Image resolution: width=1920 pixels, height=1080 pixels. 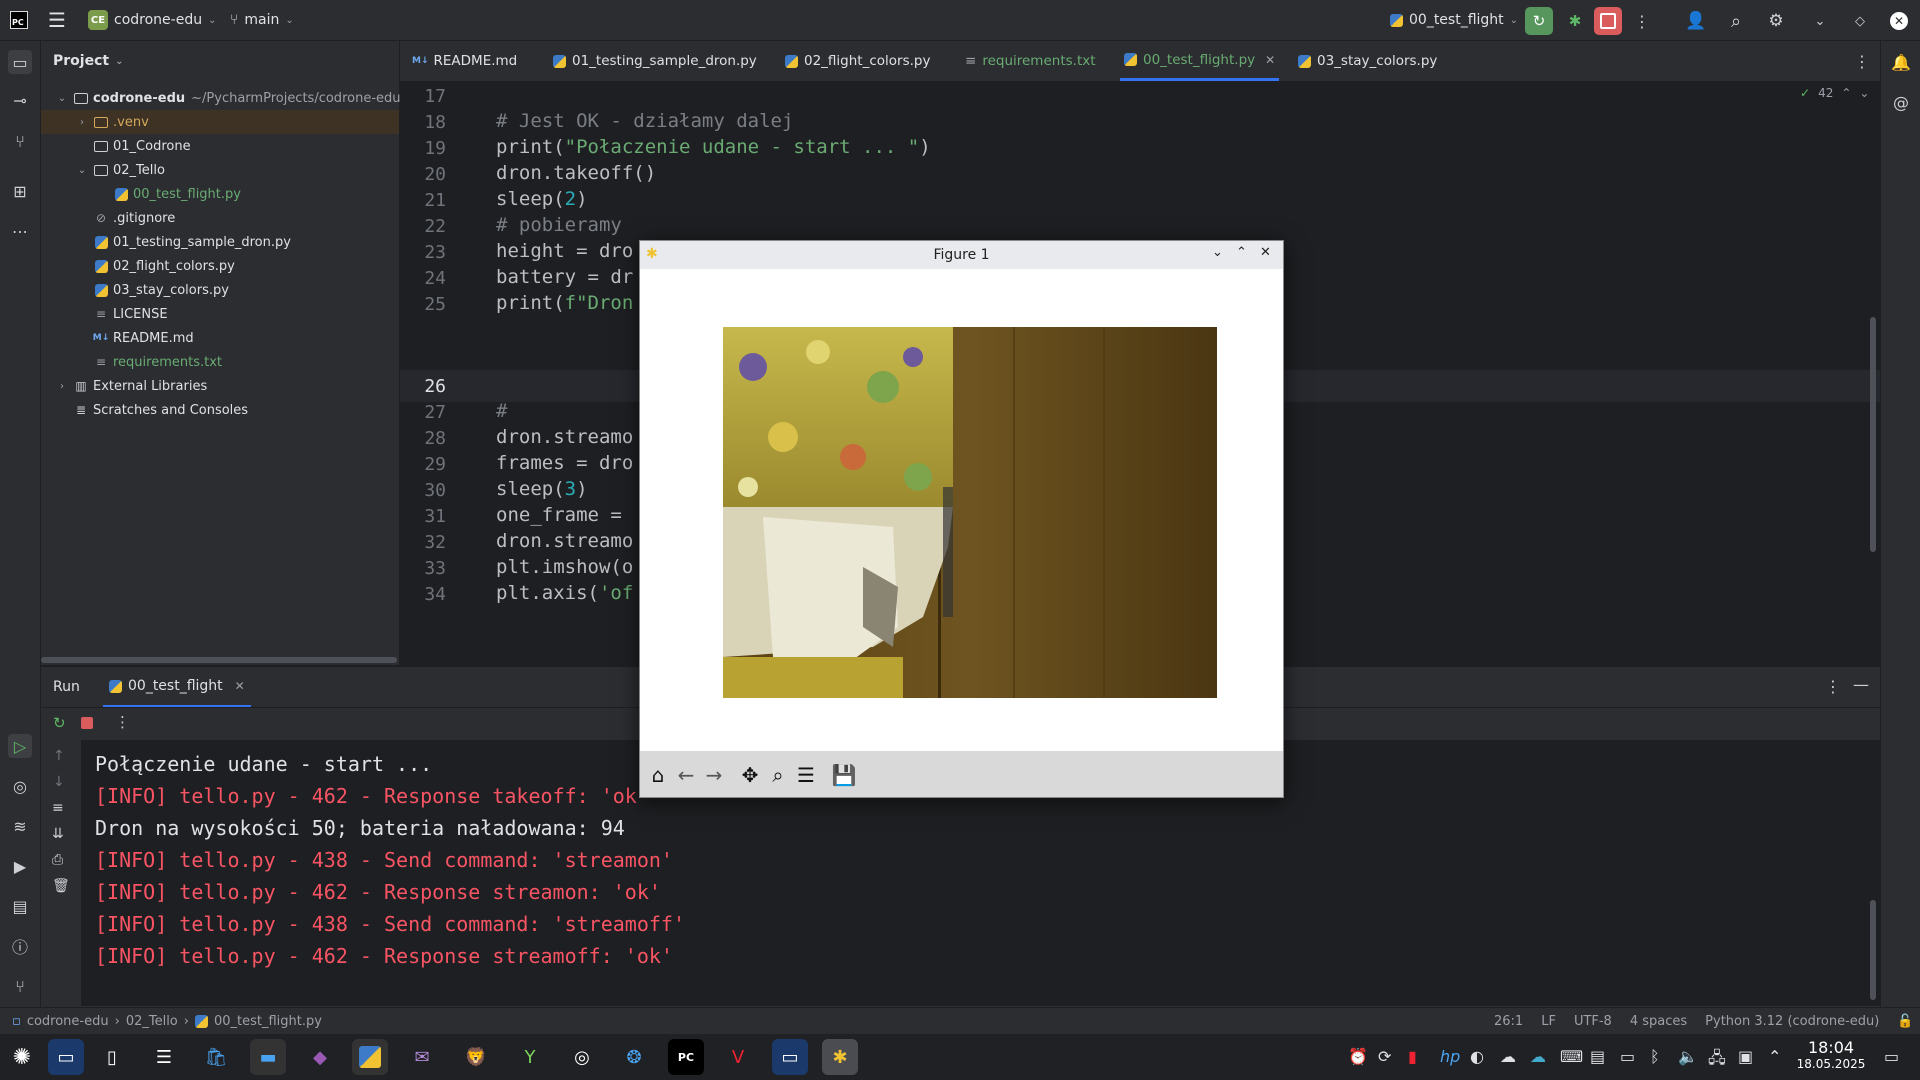 What do you see at coordinates (1627, 1056) in the screenshot?
I see `battery-icon: ▭` at bounding box center [1627, 1056].